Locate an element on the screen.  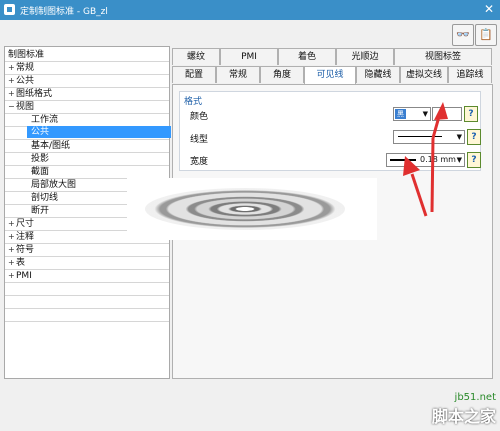
tree-item-common: +公共 is located at coordinates (21, 81).